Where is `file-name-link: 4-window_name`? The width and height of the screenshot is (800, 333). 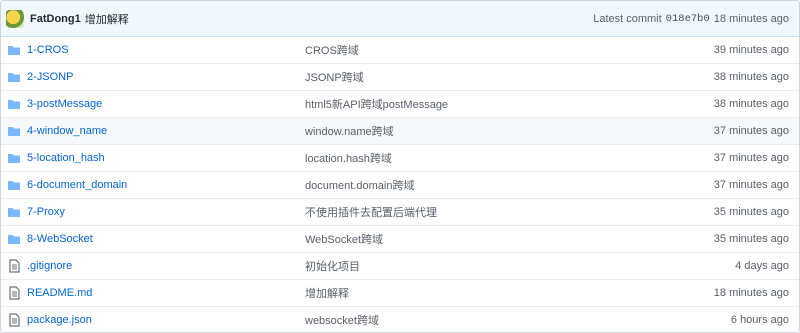 file-name-link: 4-window_name is located at coordinates (166, 131).